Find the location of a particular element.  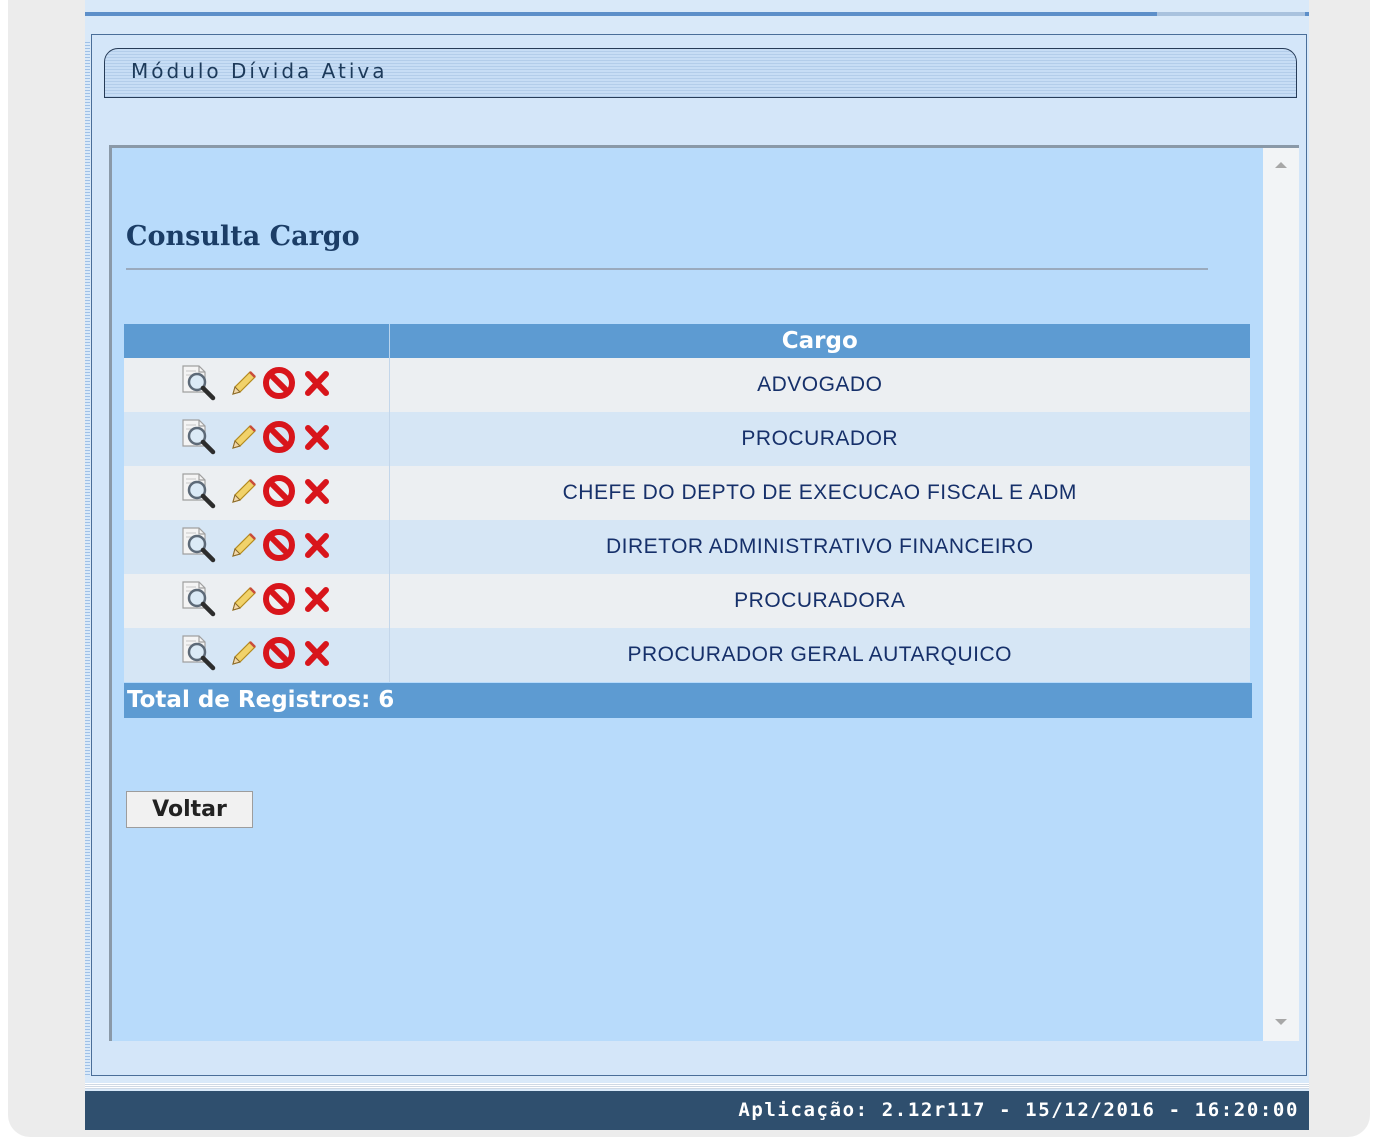

cargo-column-header: Cargo is located at coordinates (819, 341).